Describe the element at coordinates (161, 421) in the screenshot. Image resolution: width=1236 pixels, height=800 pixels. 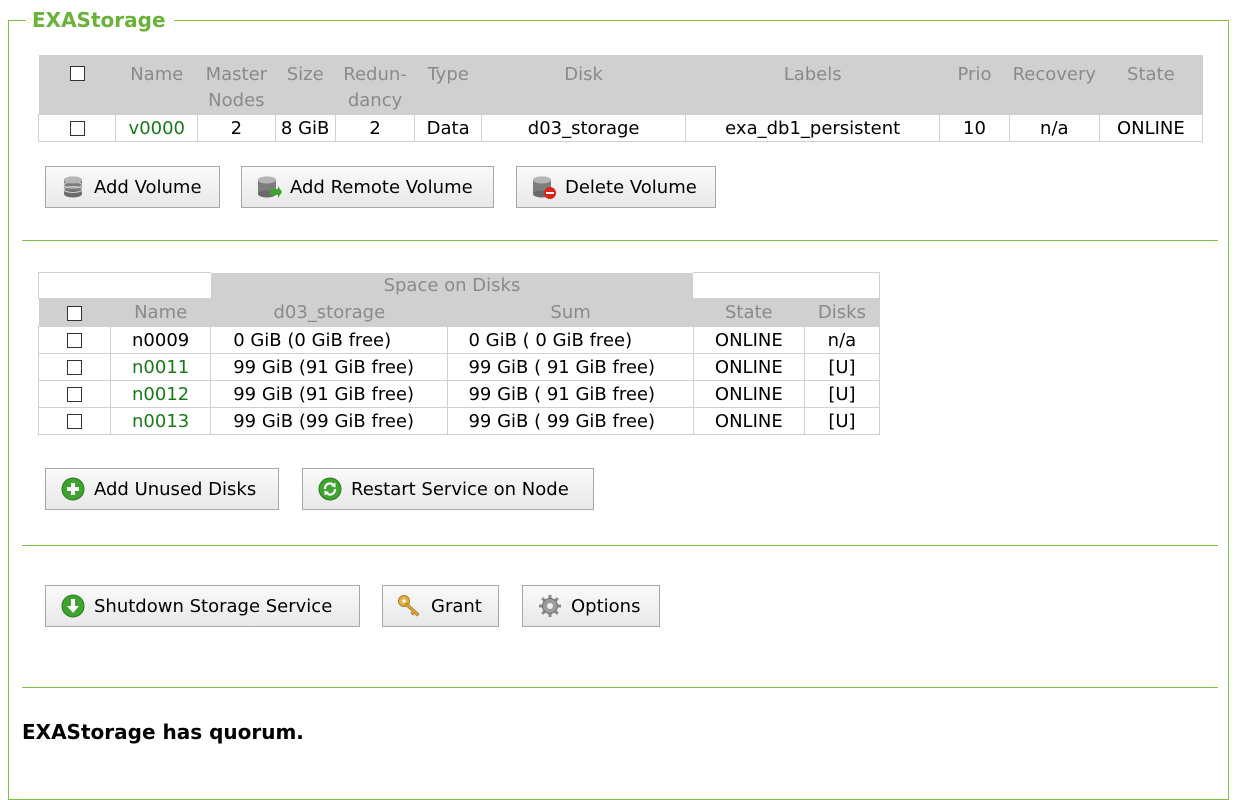
I see `node-name-link: n0013` at that location.